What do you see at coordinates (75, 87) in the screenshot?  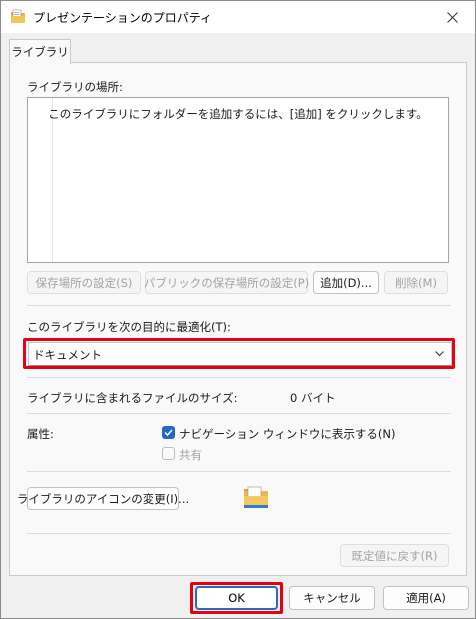 I see `library-locations-label: ライブラリの場所:` at bounding box center [75, 87].